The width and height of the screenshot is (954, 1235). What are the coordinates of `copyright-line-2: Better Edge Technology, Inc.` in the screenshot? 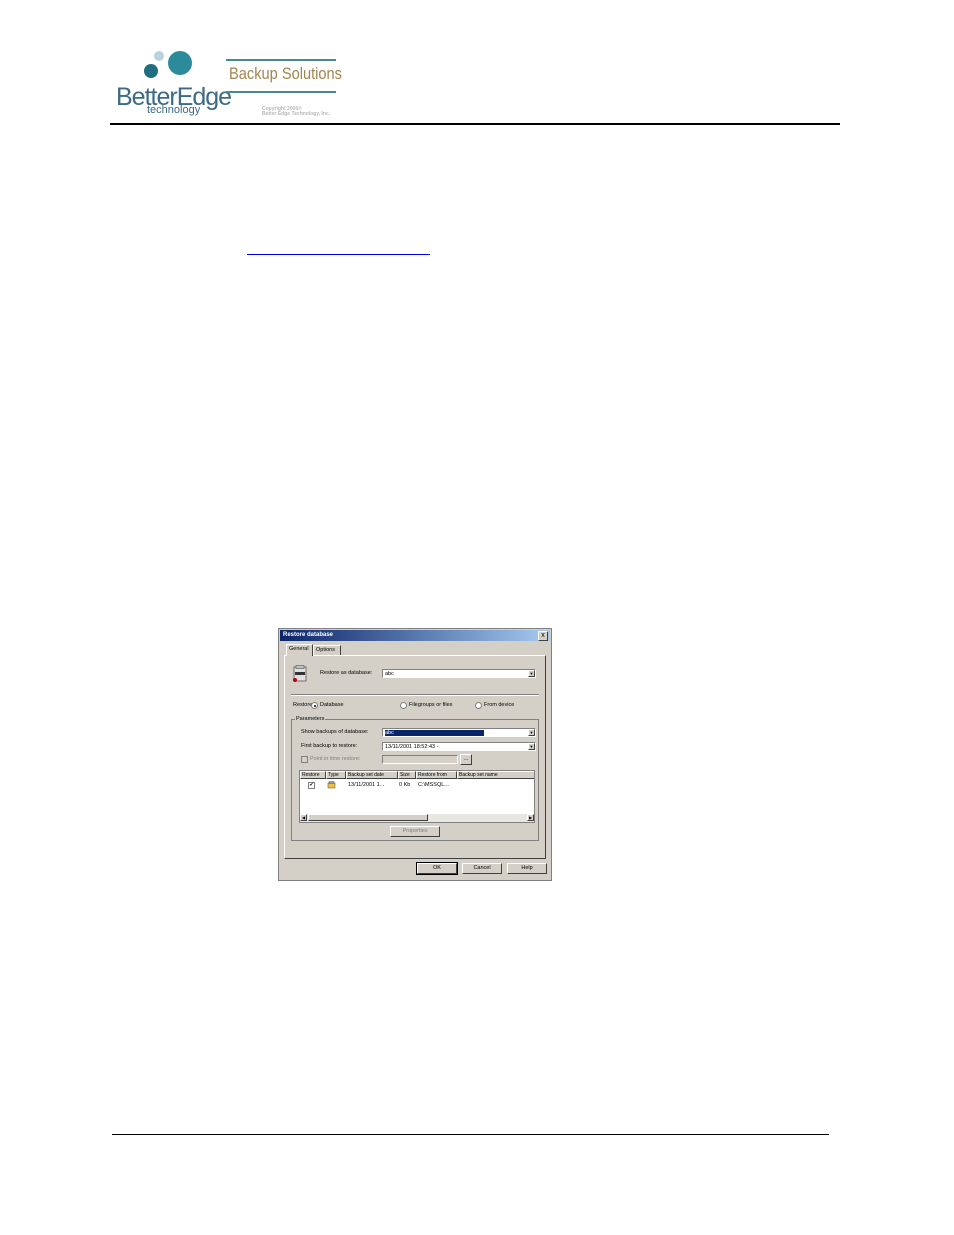 It's located at (296, 114).